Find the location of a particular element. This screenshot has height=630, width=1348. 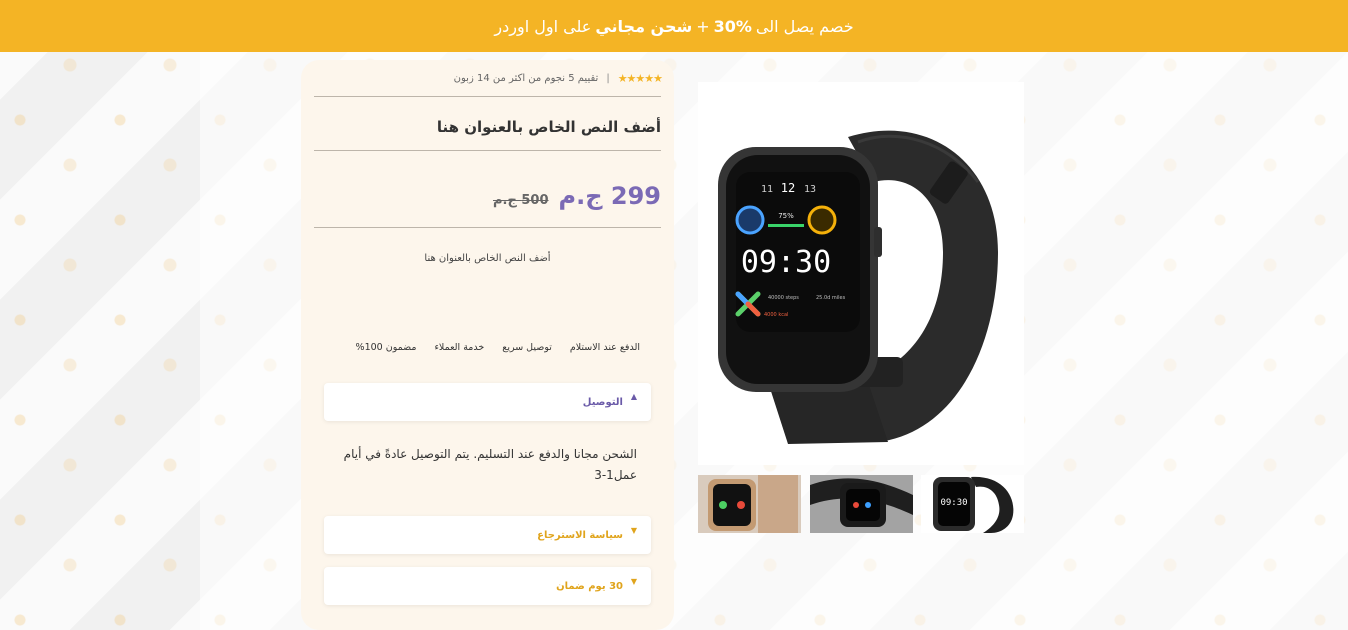

product-title: أضف النص الخاص بالعنوان هنا is located at coordinates (548, 127).